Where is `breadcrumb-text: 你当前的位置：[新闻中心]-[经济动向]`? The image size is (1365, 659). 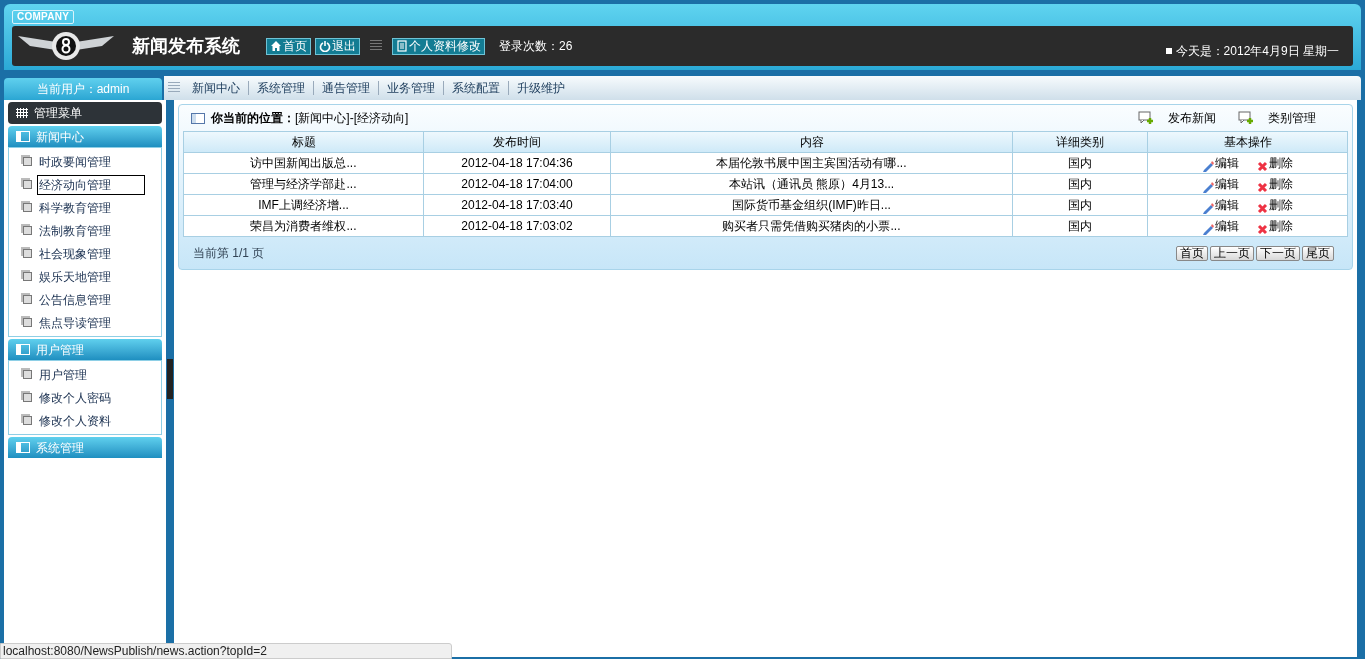 breadcrumb-text: 你当前的位置：[新闻中心]-[经济动向] is located at coordinates (310, 118).